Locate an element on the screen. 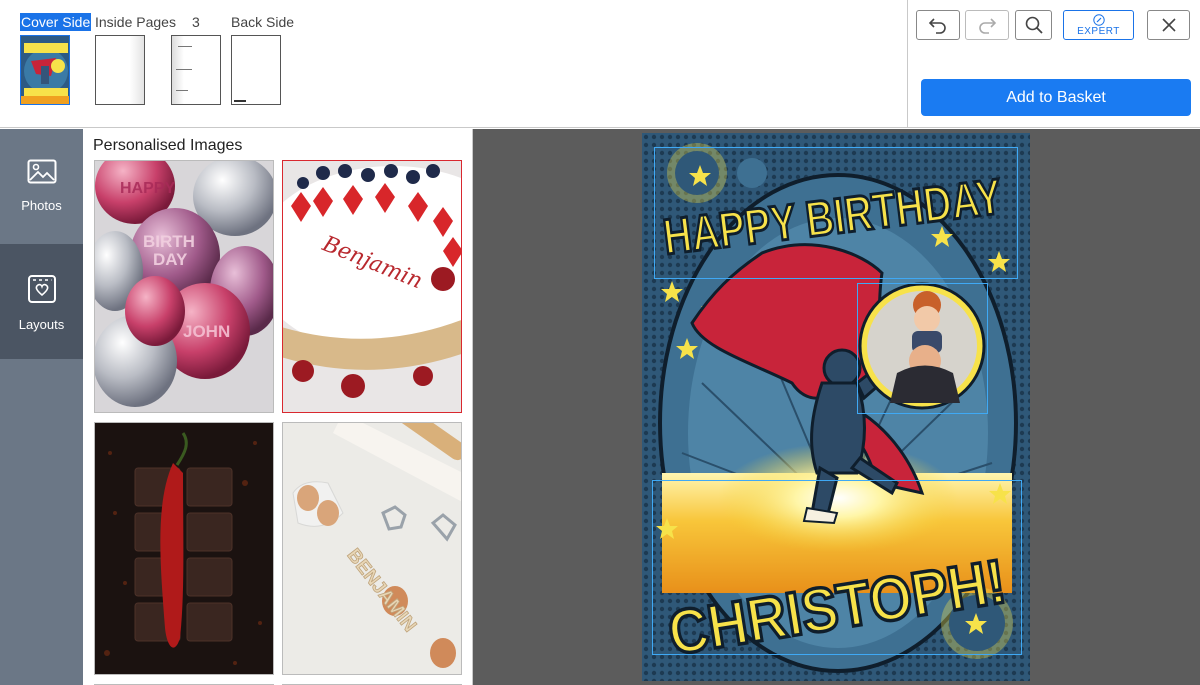 This screenshot has height=685, width=1200. expert-label: EXPERT is located at coordinates (1098, 31).